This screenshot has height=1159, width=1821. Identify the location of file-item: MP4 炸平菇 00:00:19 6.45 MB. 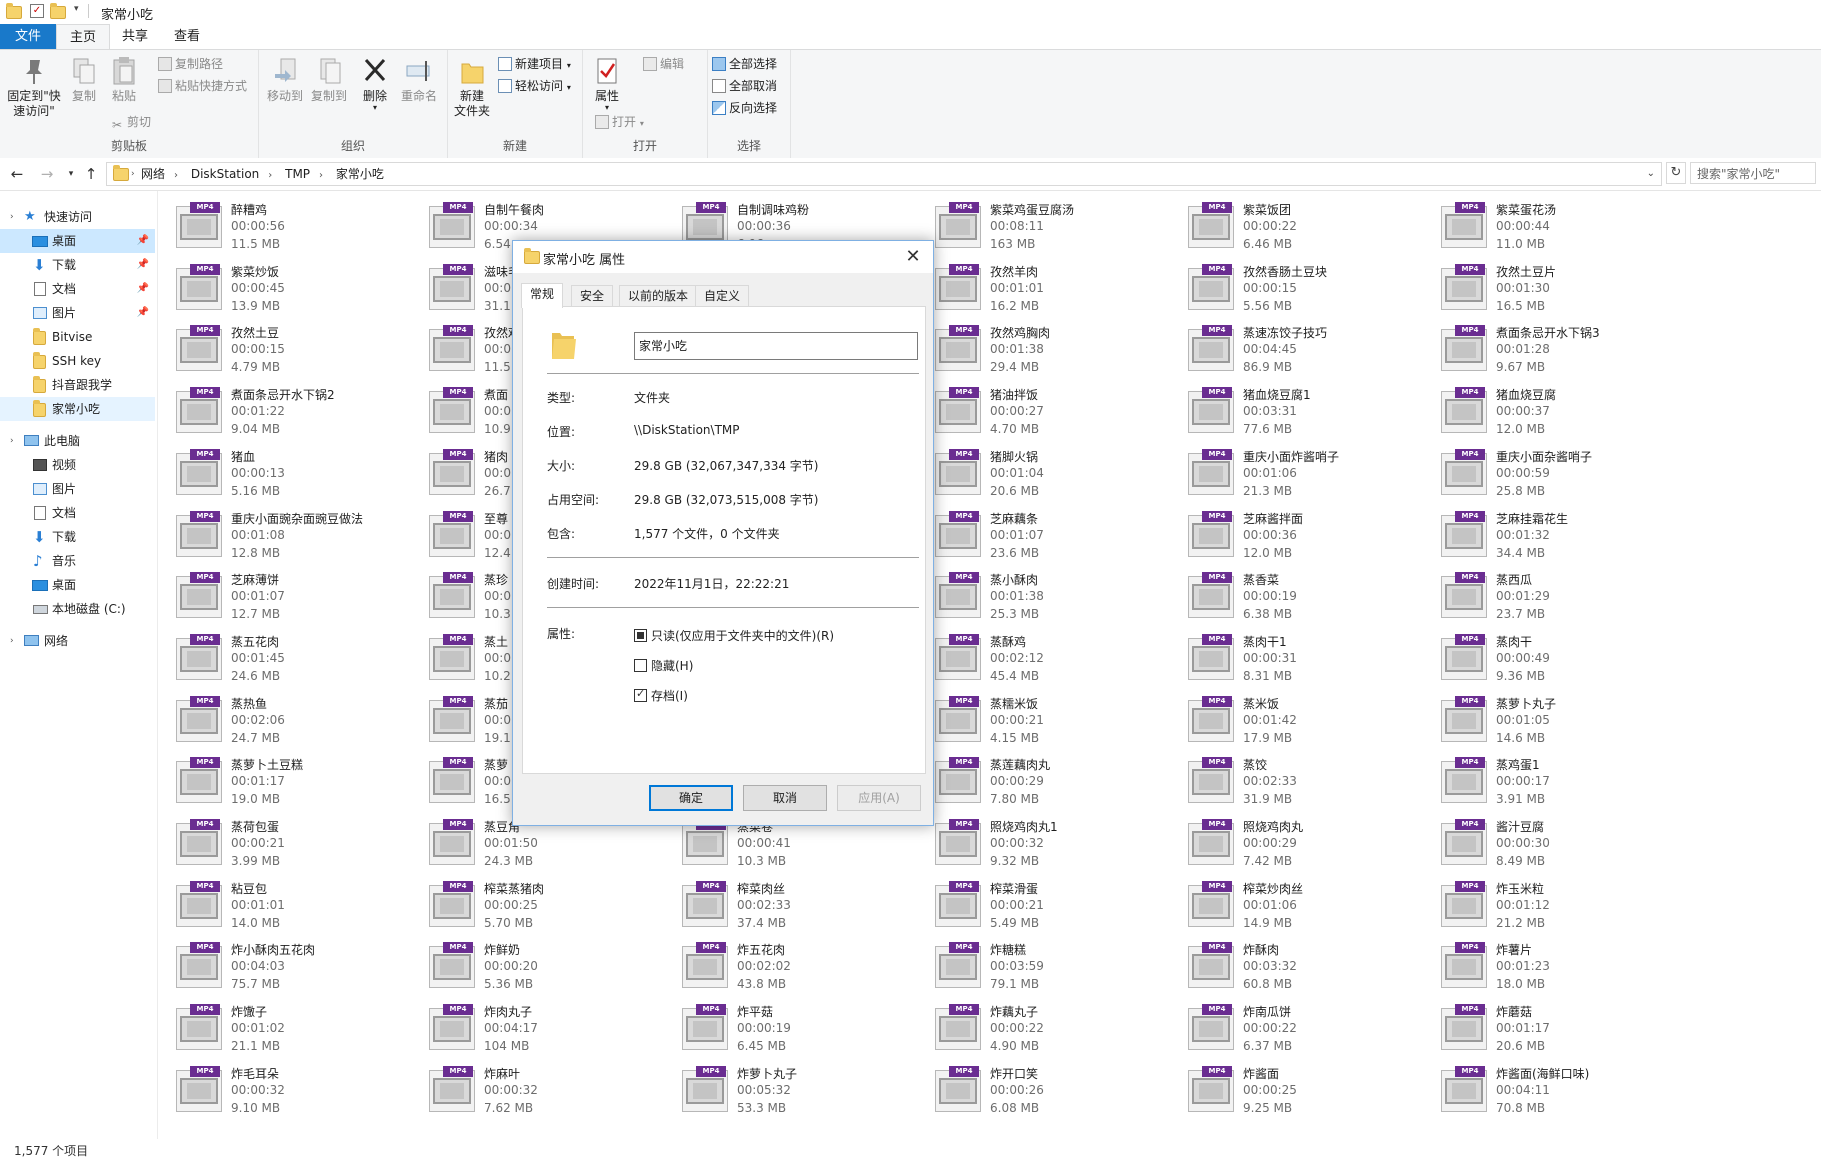
(802, 1030).